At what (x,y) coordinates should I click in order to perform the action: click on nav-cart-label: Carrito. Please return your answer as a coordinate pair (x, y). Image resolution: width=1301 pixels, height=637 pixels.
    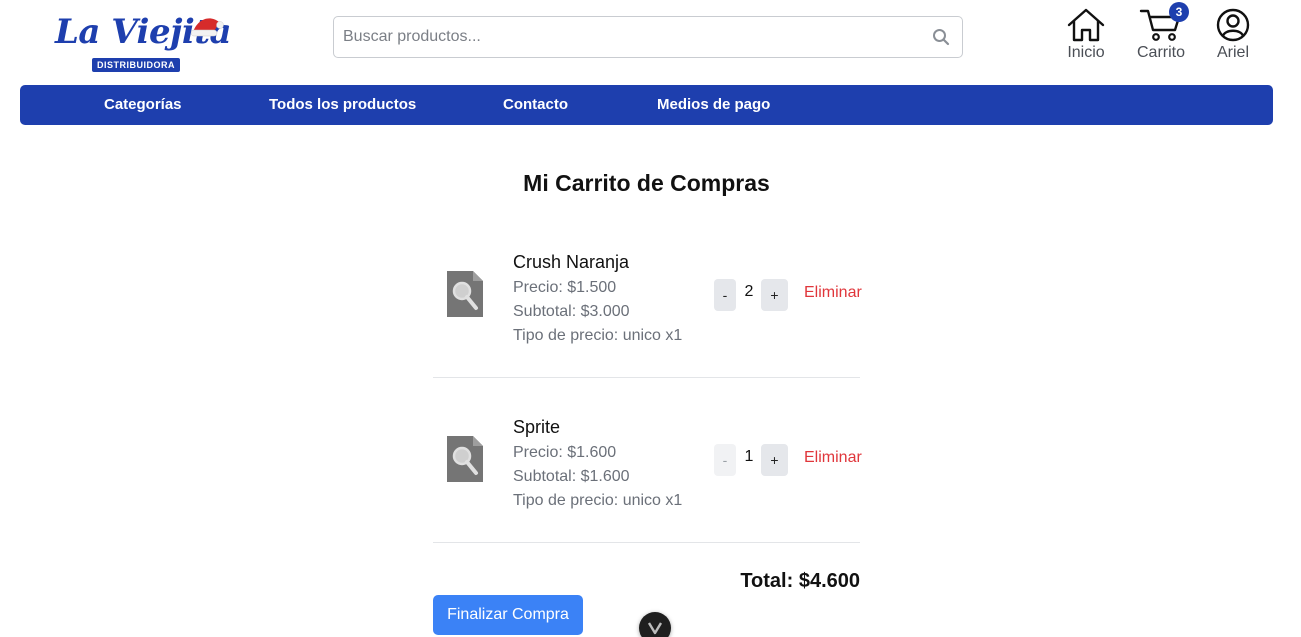
    Looking at the image, I should click on (1160, 52).